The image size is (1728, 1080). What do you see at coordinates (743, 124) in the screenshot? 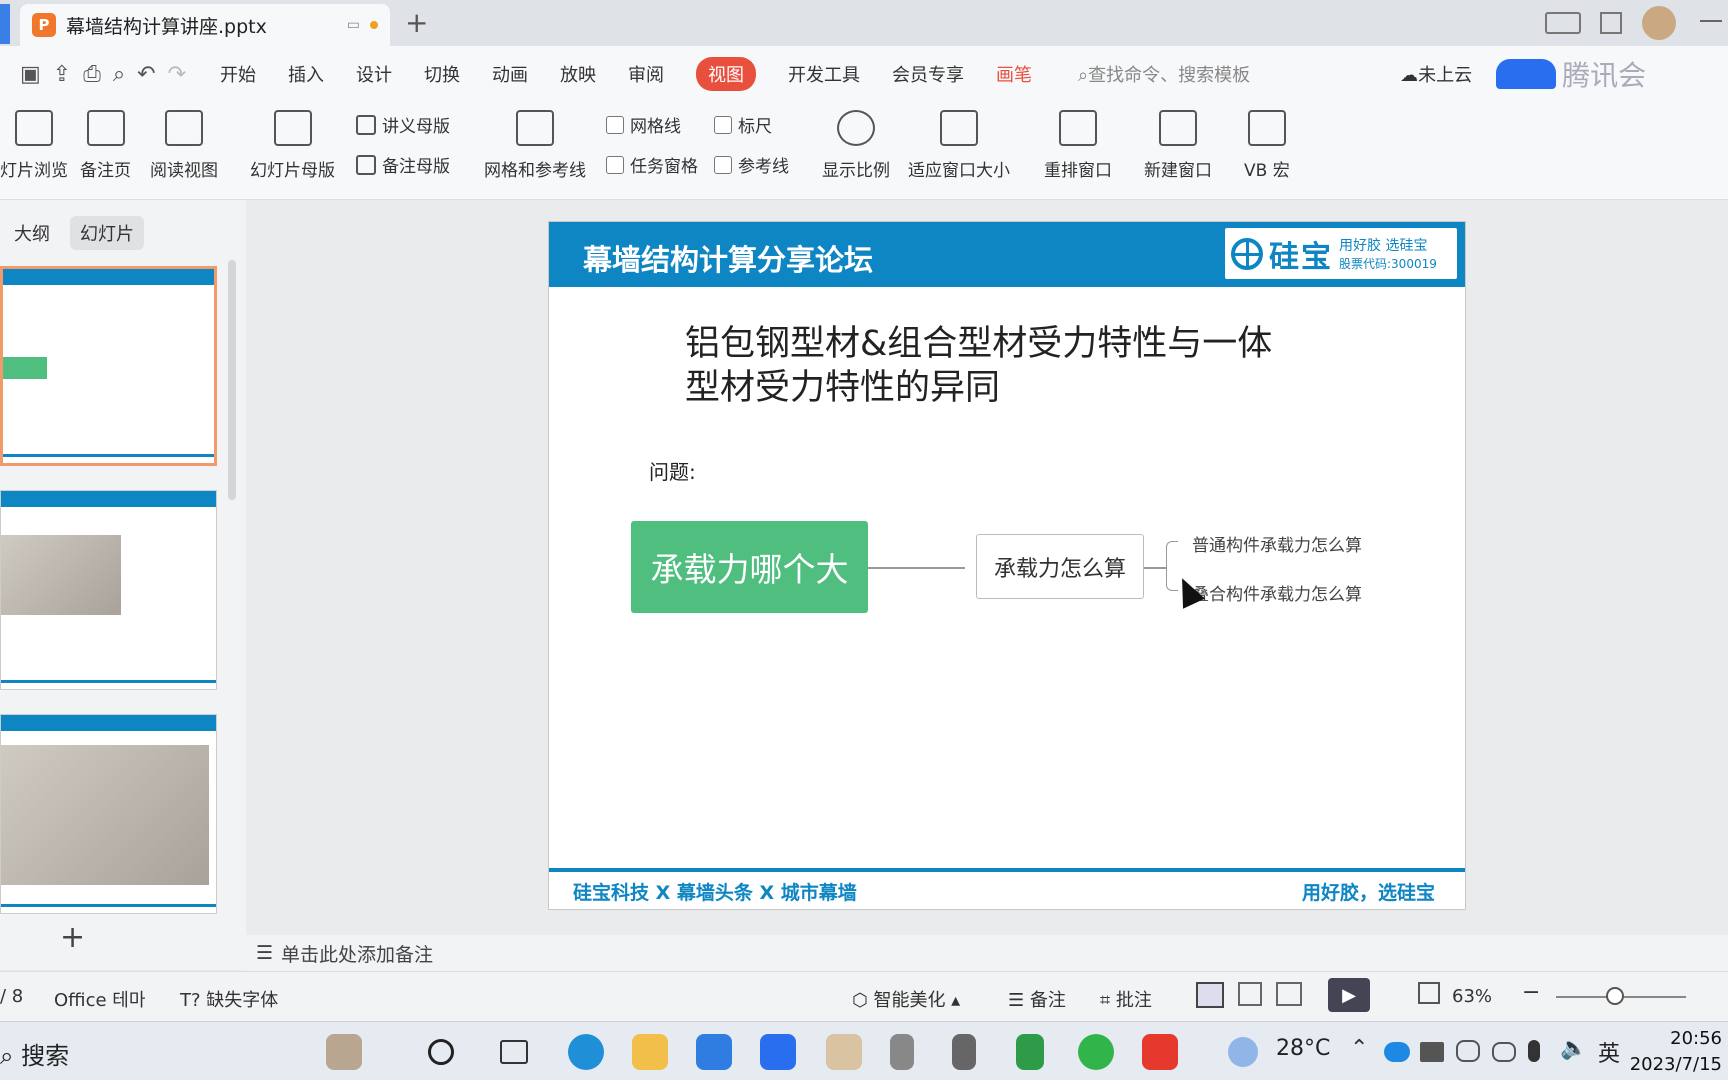
I see `ruler-checkbox: 标尺` at bounding box center [743, 124].